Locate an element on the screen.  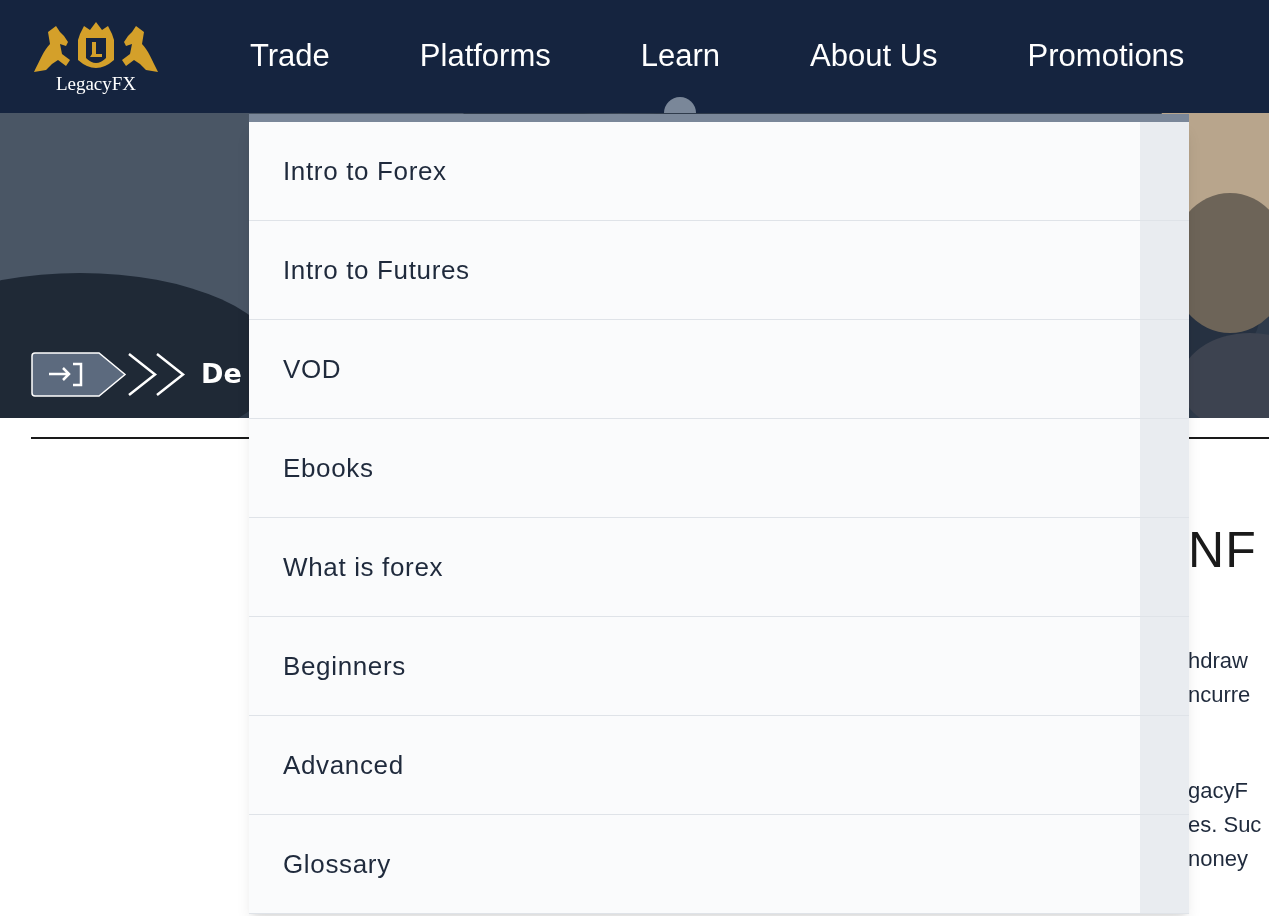
paragraph-text: noney is located at coordinates (1218, 859).